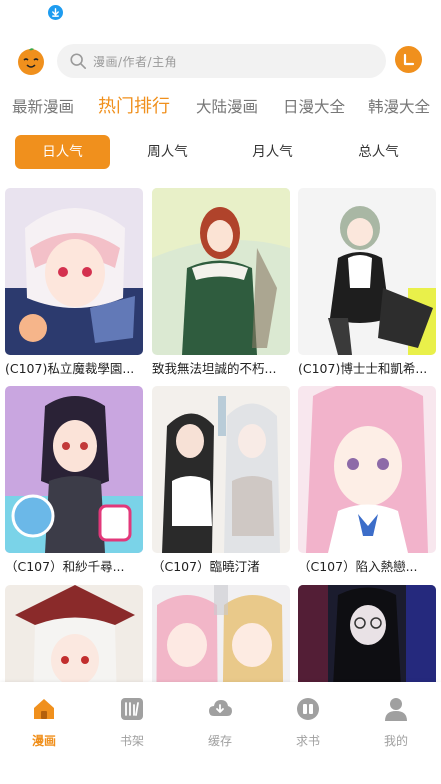  What do you see at coordinates (227, 107) in the screenshot?
I see `tab-mainland: 大陆漫画` at bounding box center [227, 107].